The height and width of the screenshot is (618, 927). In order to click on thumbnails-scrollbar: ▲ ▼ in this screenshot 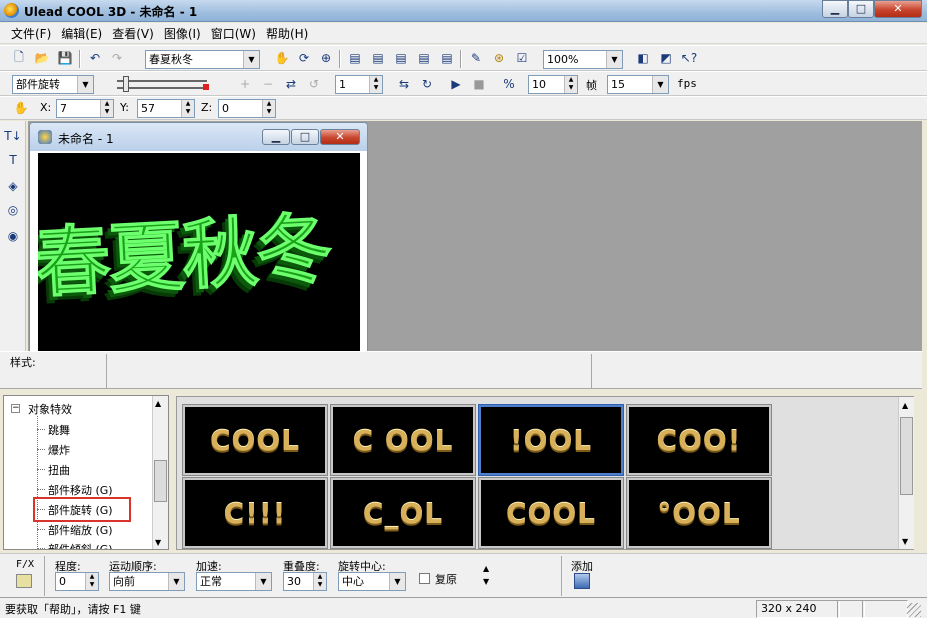, I will do `click(906, 473)`.